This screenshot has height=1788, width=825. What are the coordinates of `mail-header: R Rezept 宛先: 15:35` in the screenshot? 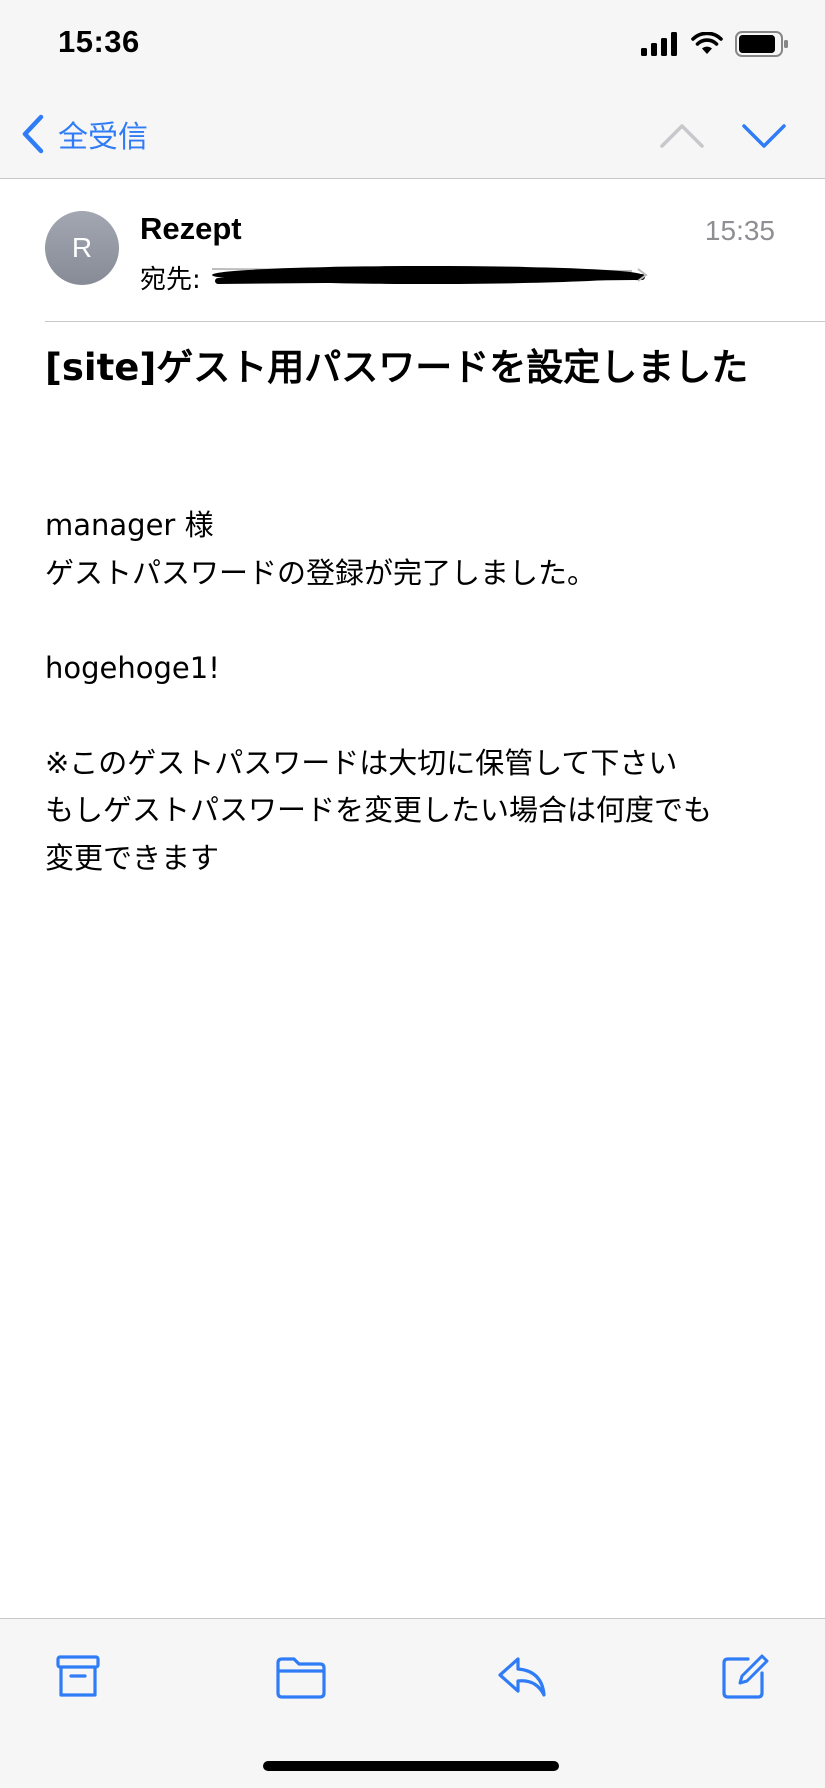 It's located at (412, 250).